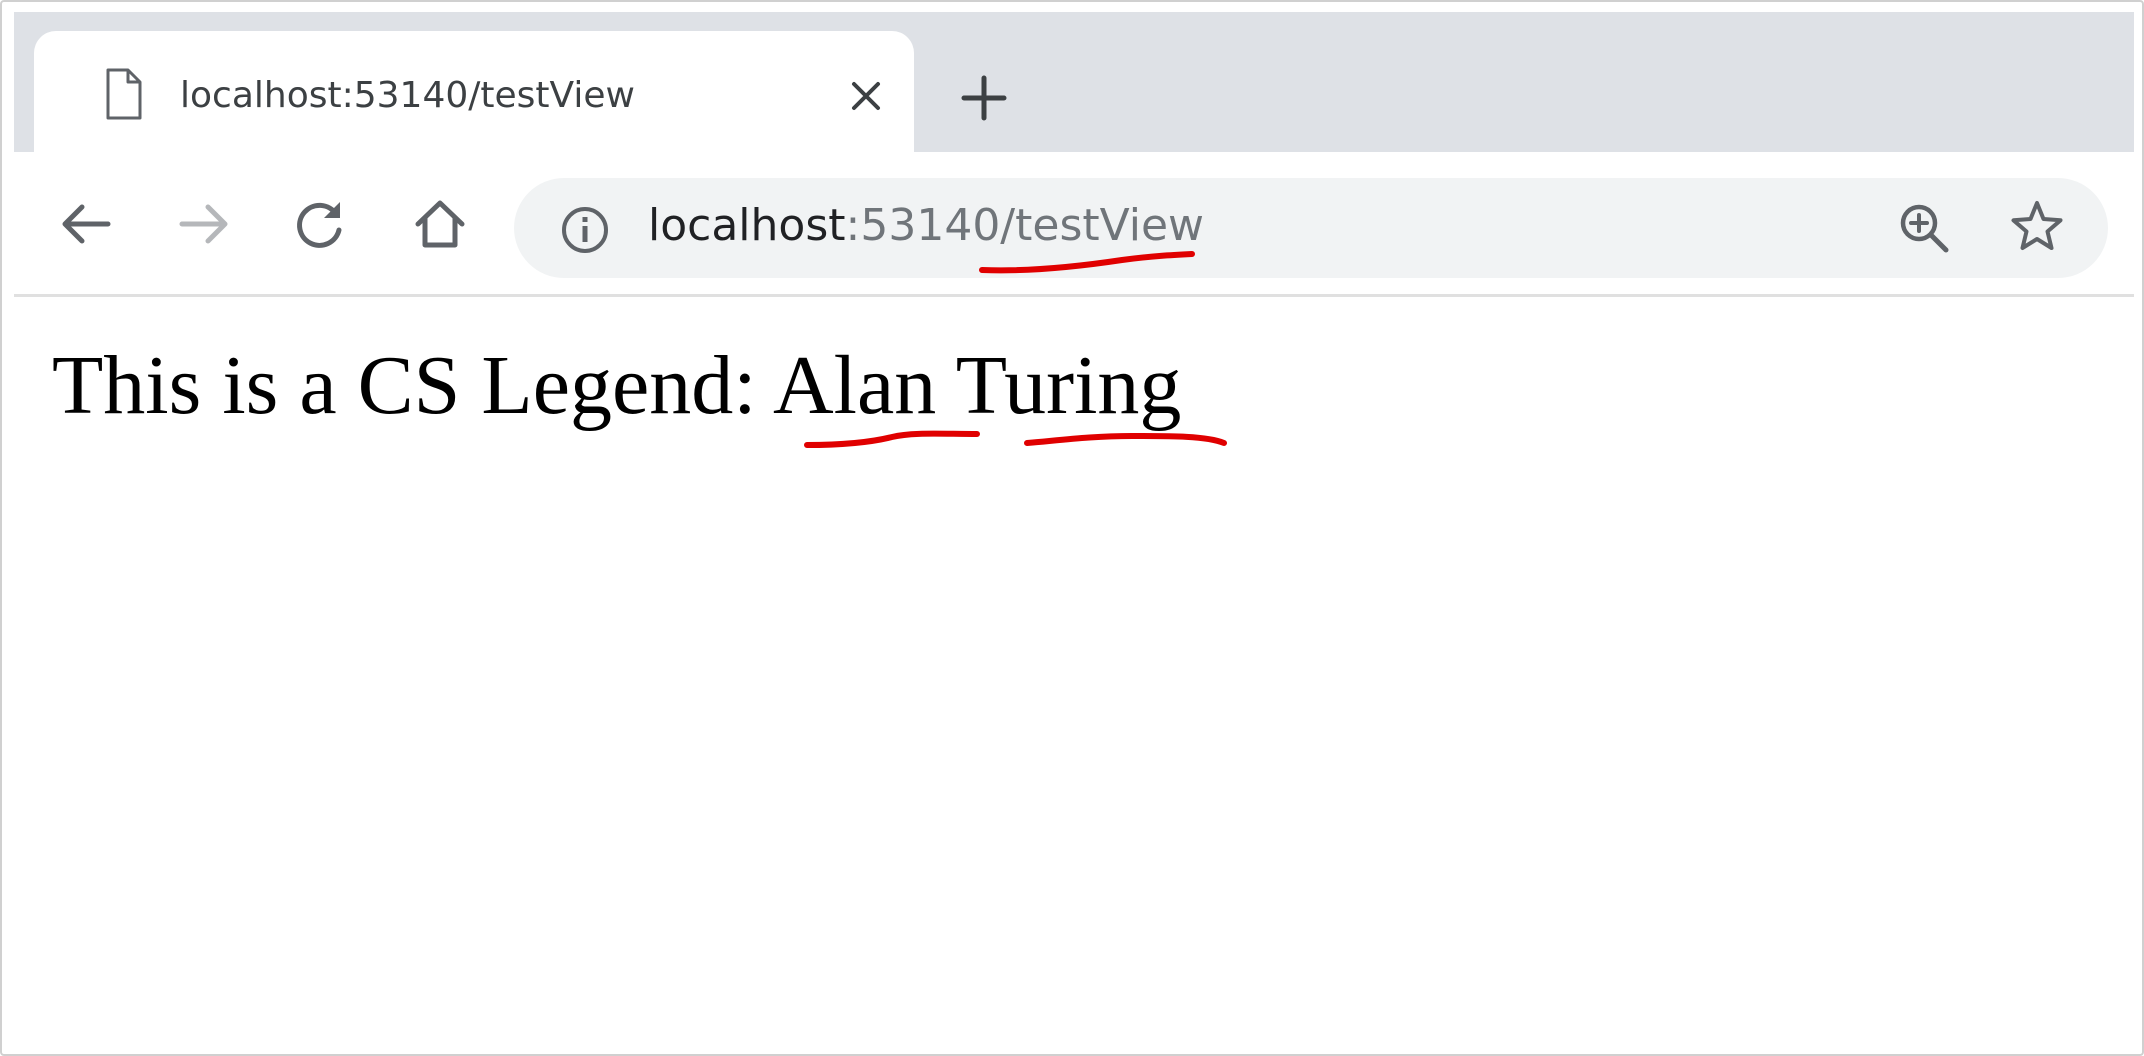 The height and width of the screenshot is (1056, 2144). What do you see at coordinates (204, 224) in the screenshot?
I see `forward-arrow-icon` at bounding box center [204, 224].